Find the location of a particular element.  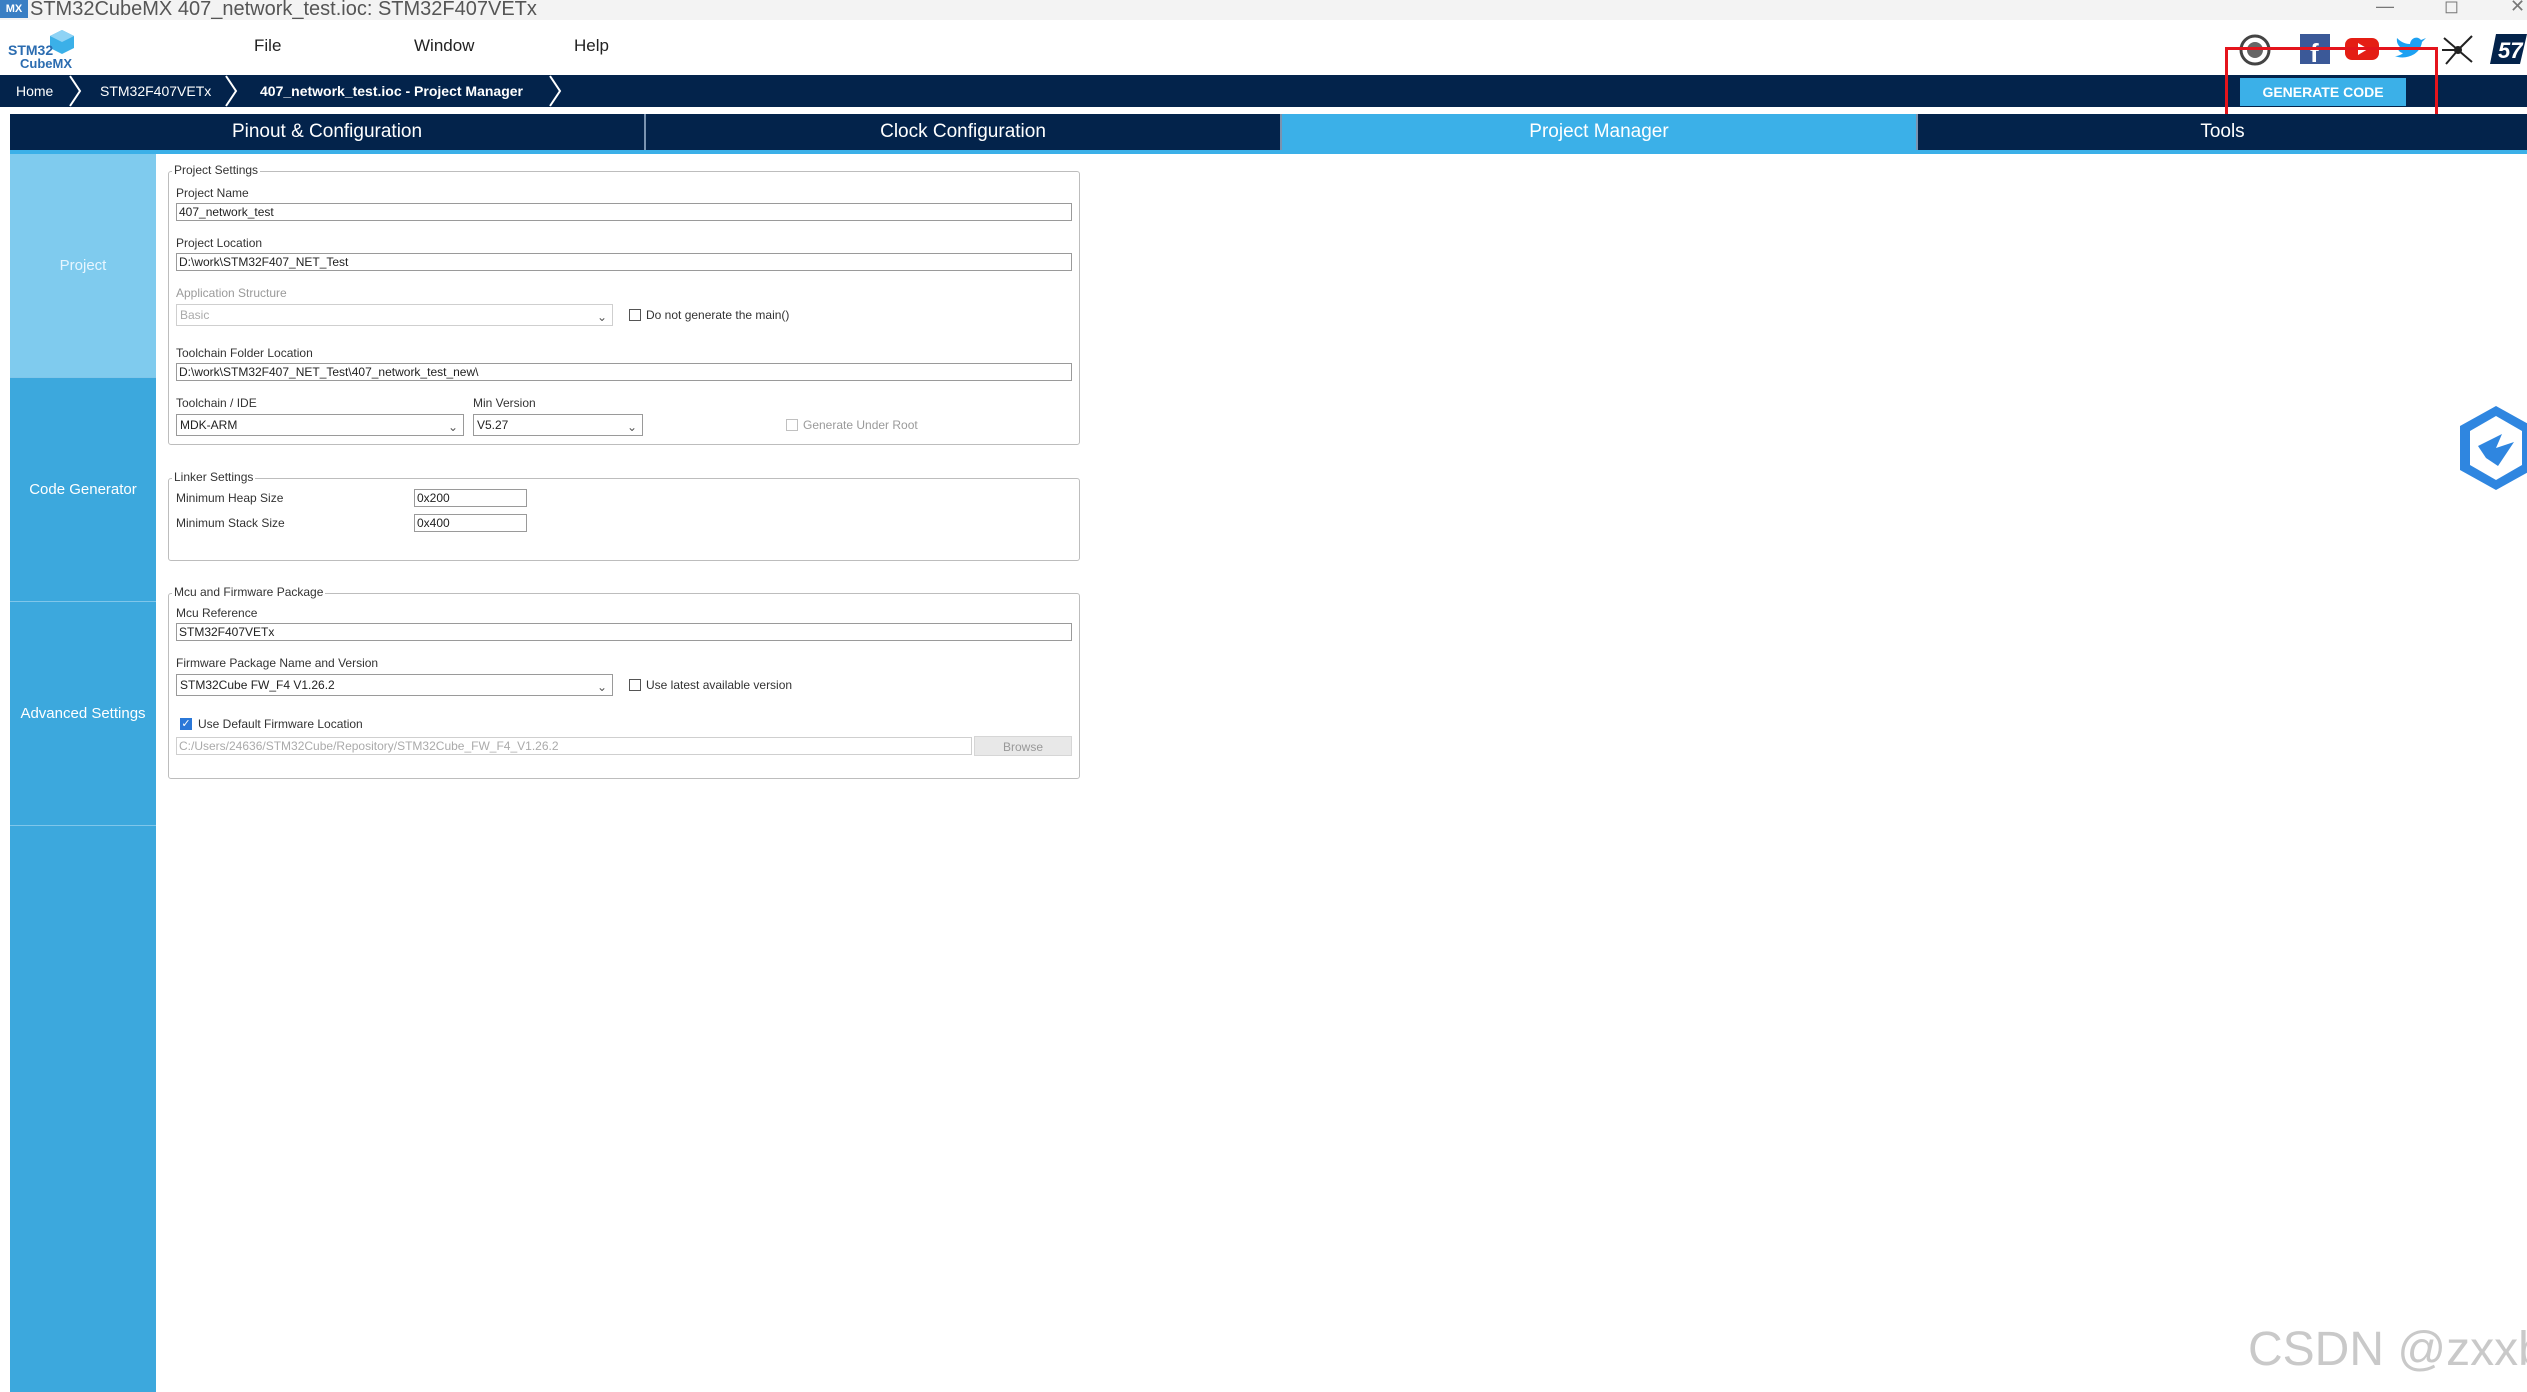

project-name-field: 407_network_test is located at coordinates (624, 212).